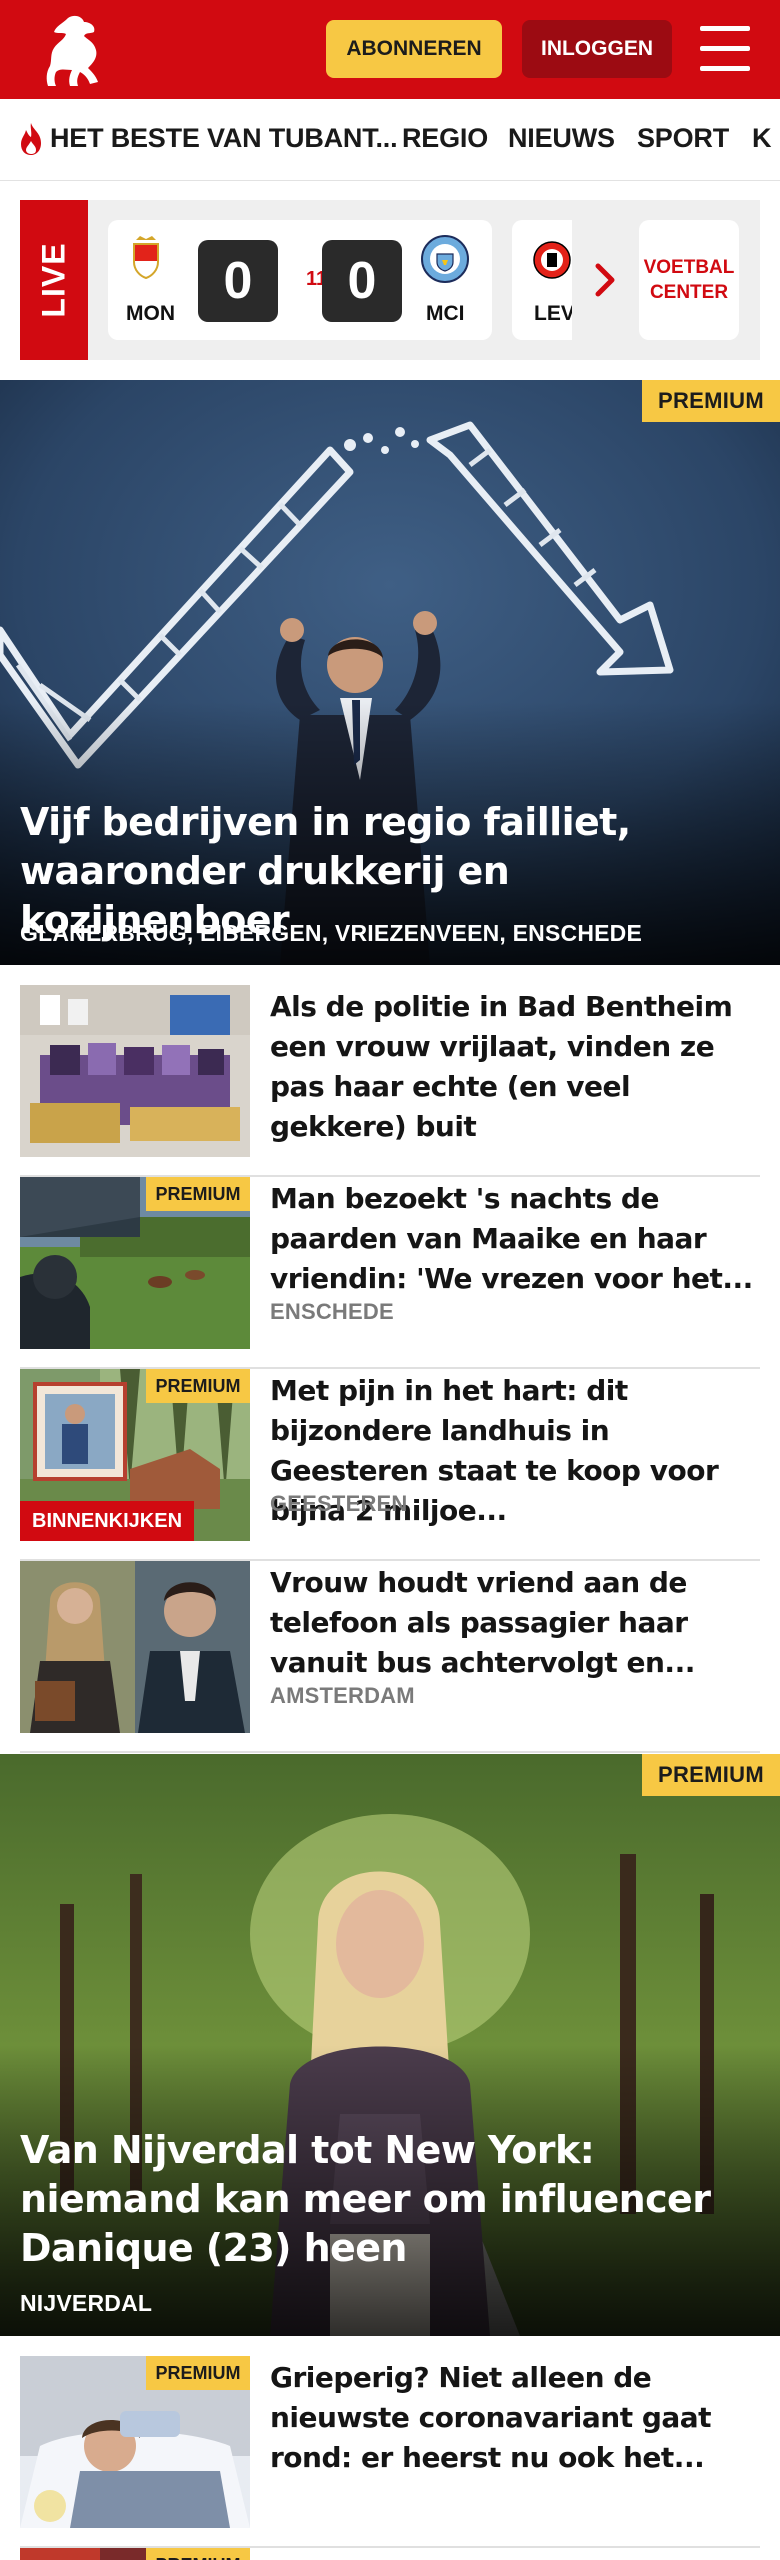  What do you see at coordinates (146, 258) in the screenshot?
I see `monaco-crest-icon` at bounding box center [146, 258].